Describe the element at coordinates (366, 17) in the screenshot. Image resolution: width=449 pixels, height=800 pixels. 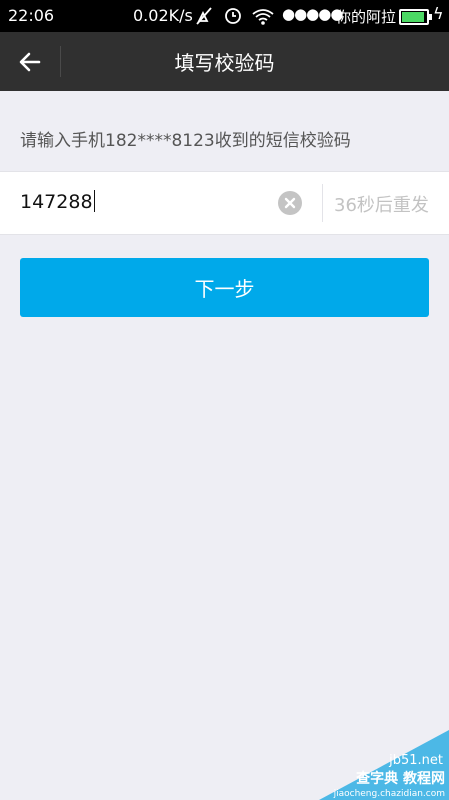
I see `carrier-name: 你的阿拉` at that location.